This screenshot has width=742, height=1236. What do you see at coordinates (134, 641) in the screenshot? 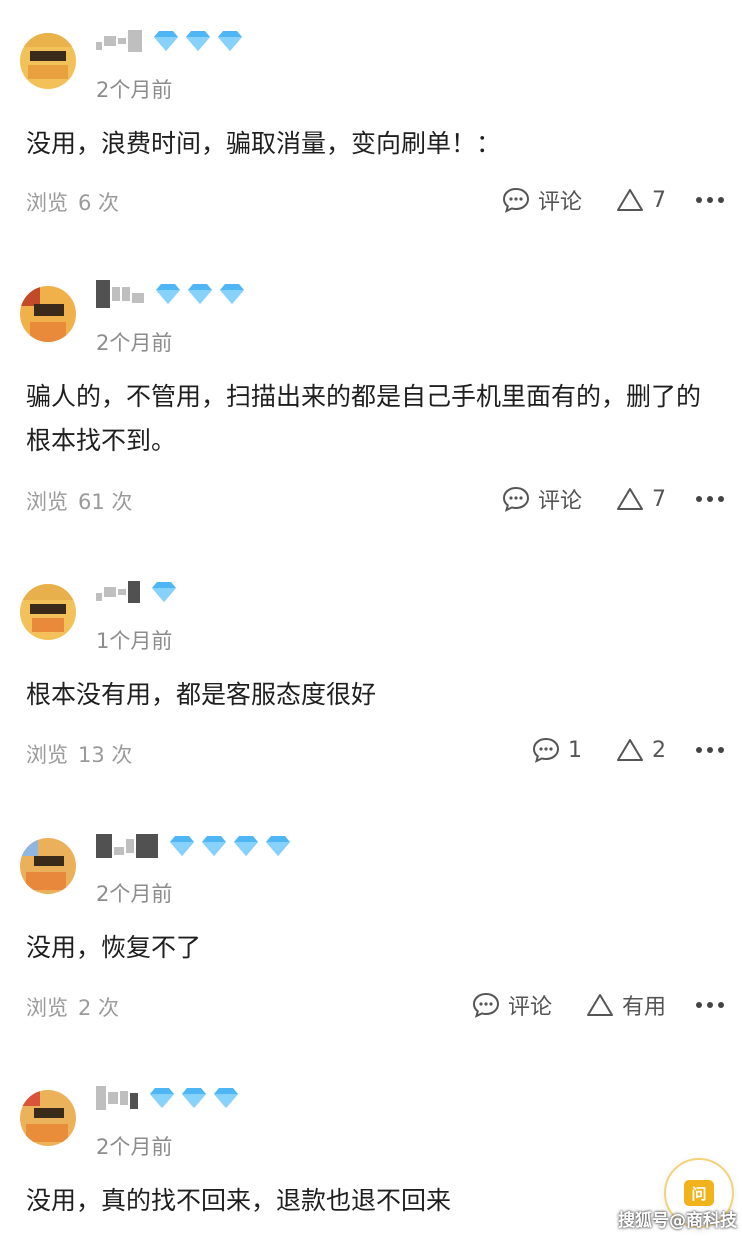
I see `comment-time: 1个月前` at bounding box center [134, 641].